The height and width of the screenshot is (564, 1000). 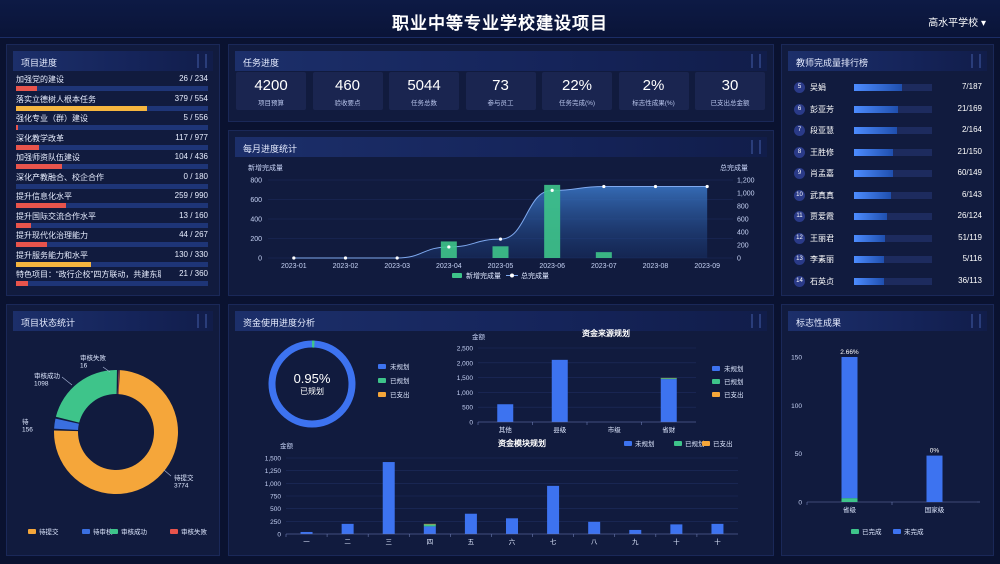 What do you see at coordinates (112, 83) in the screenshot?
I see `project-item: 加强党的建设 26 / 234` at bounding box center [112, 83].